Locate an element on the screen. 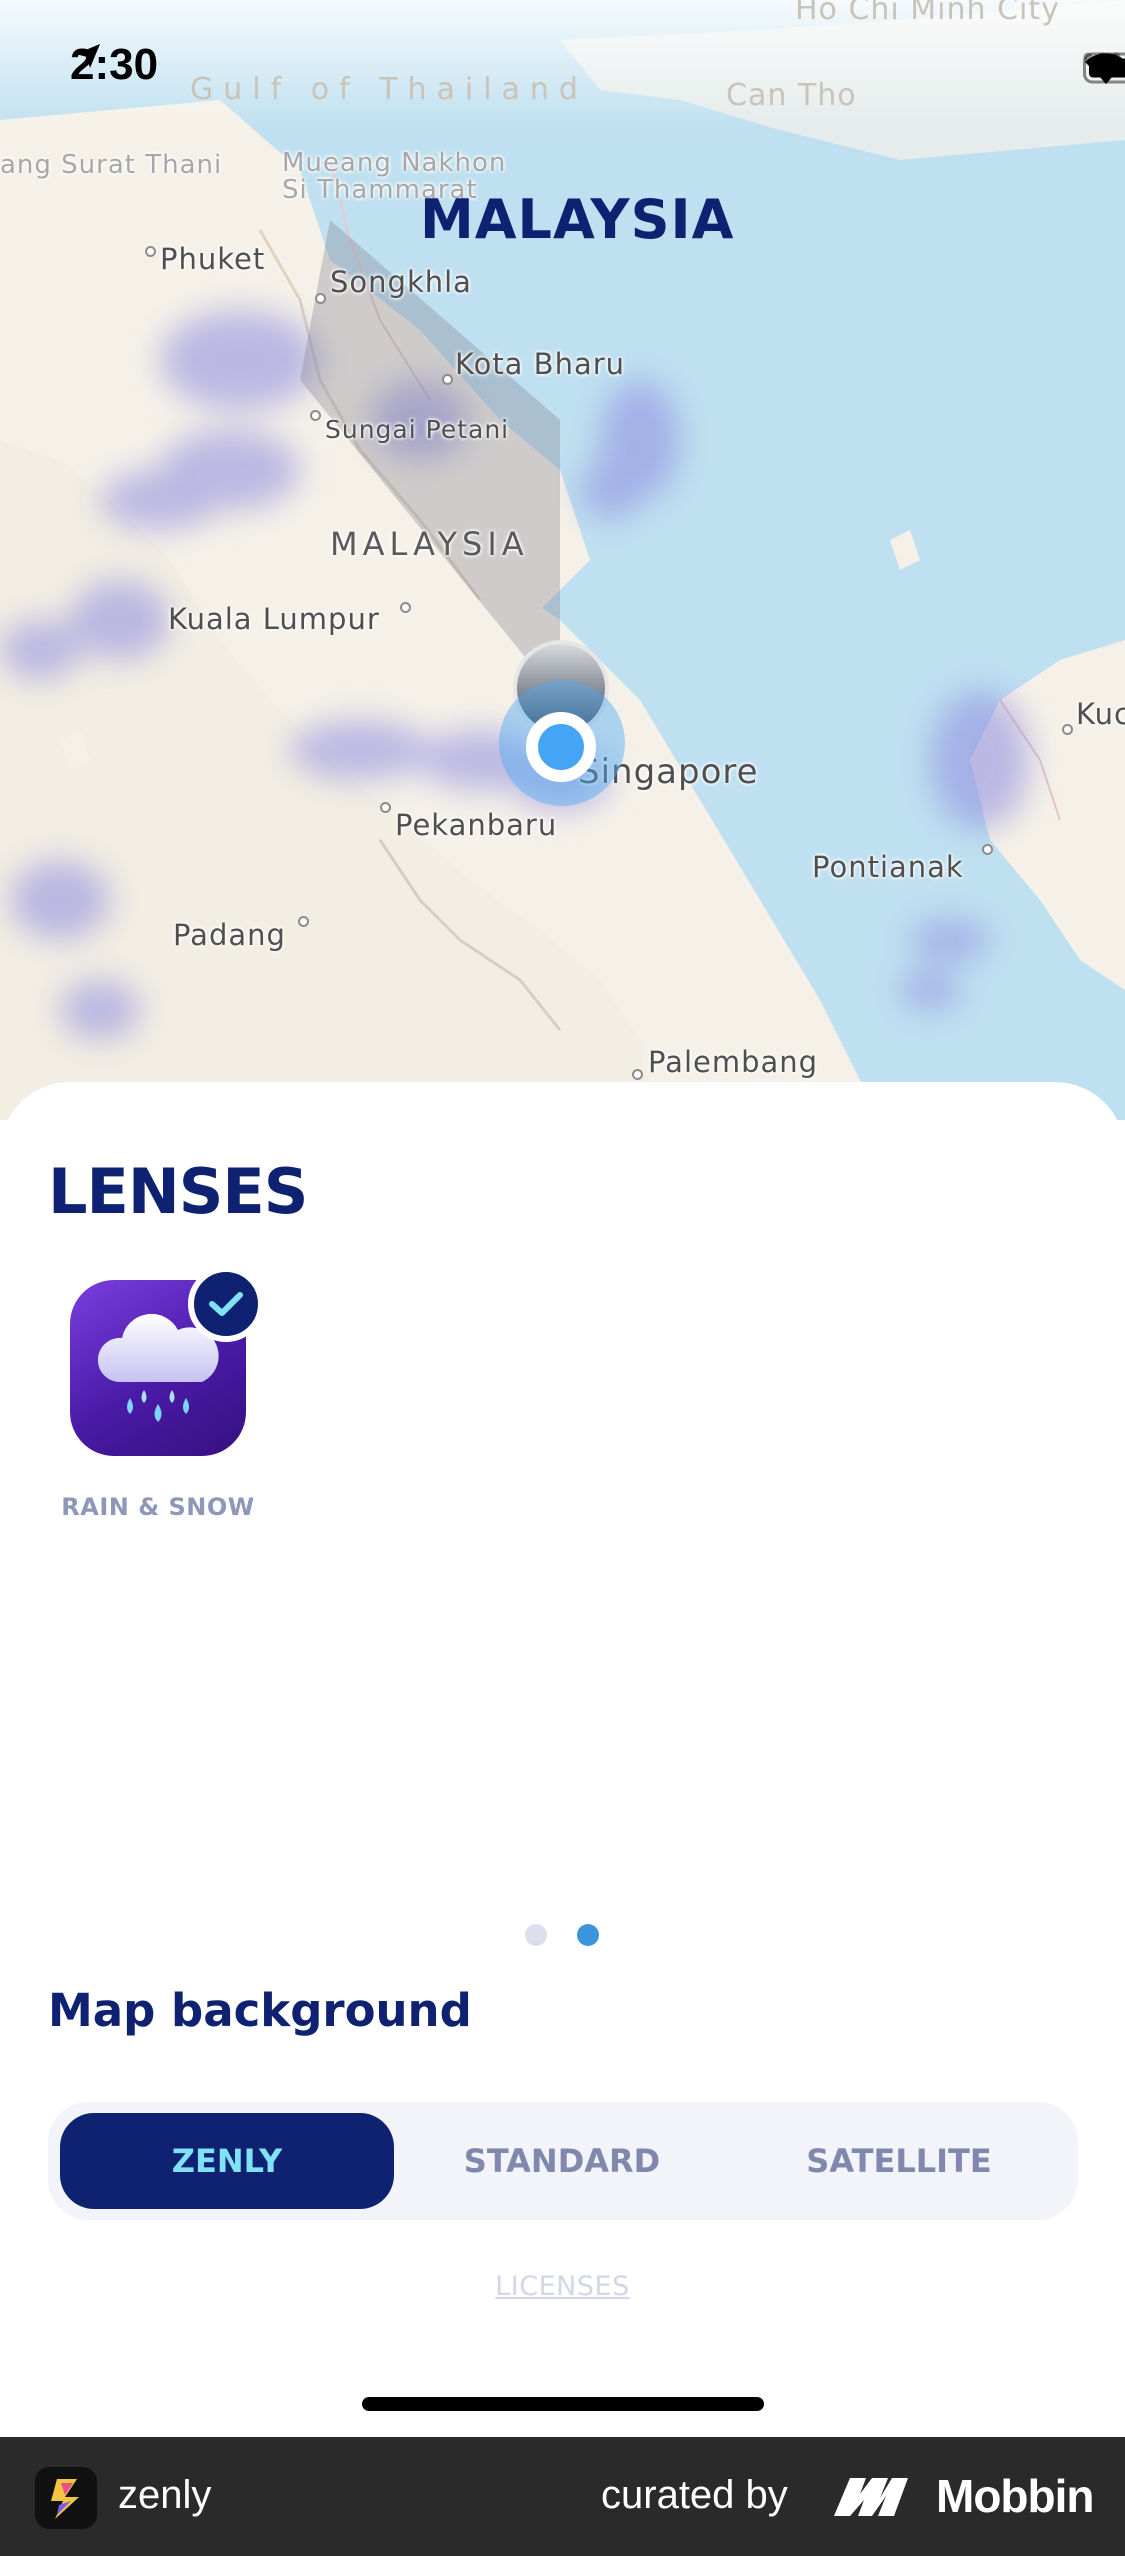 The height and width of the screenshot is (2556, 1125). location-arrow-icon is located at coordinates (88, 56).